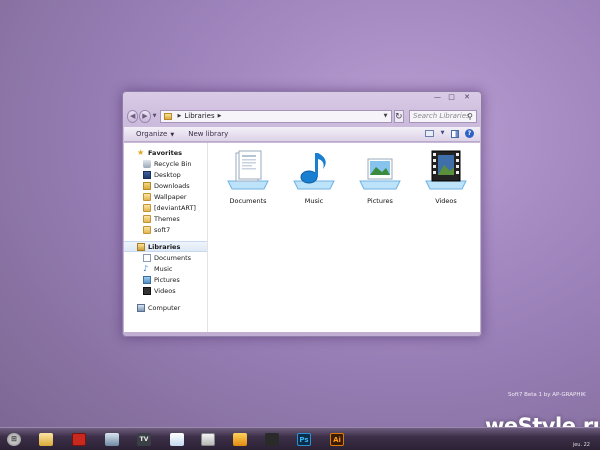 This screenshot has height=450, width=600. What do you see at coordinates (275, 116) in the screenshot?
I see `address-bar: ▶ Libraries ▶ ▼` at bounding box center [275, 116].